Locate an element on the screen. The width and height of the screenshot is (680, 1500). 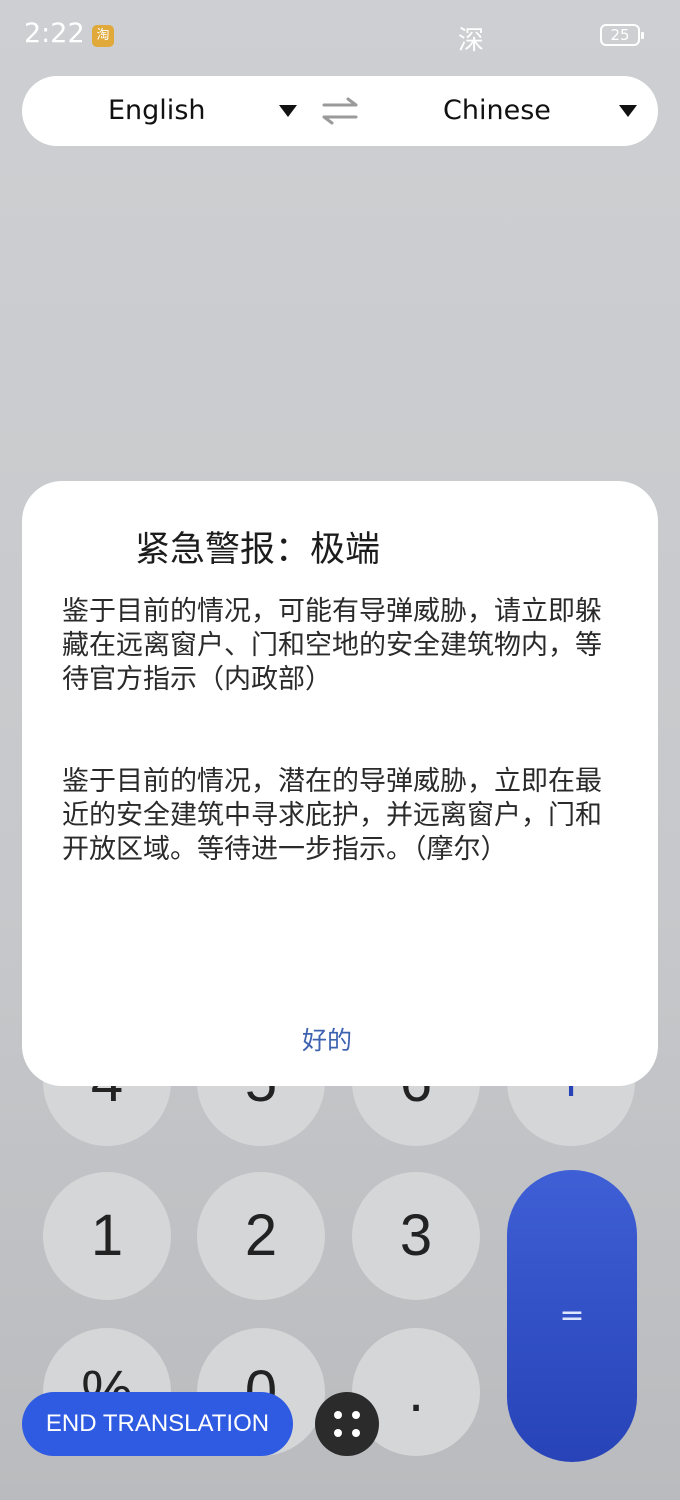
status-bar: 2:22 淘 深 25 is located at coordinates (340, 36).